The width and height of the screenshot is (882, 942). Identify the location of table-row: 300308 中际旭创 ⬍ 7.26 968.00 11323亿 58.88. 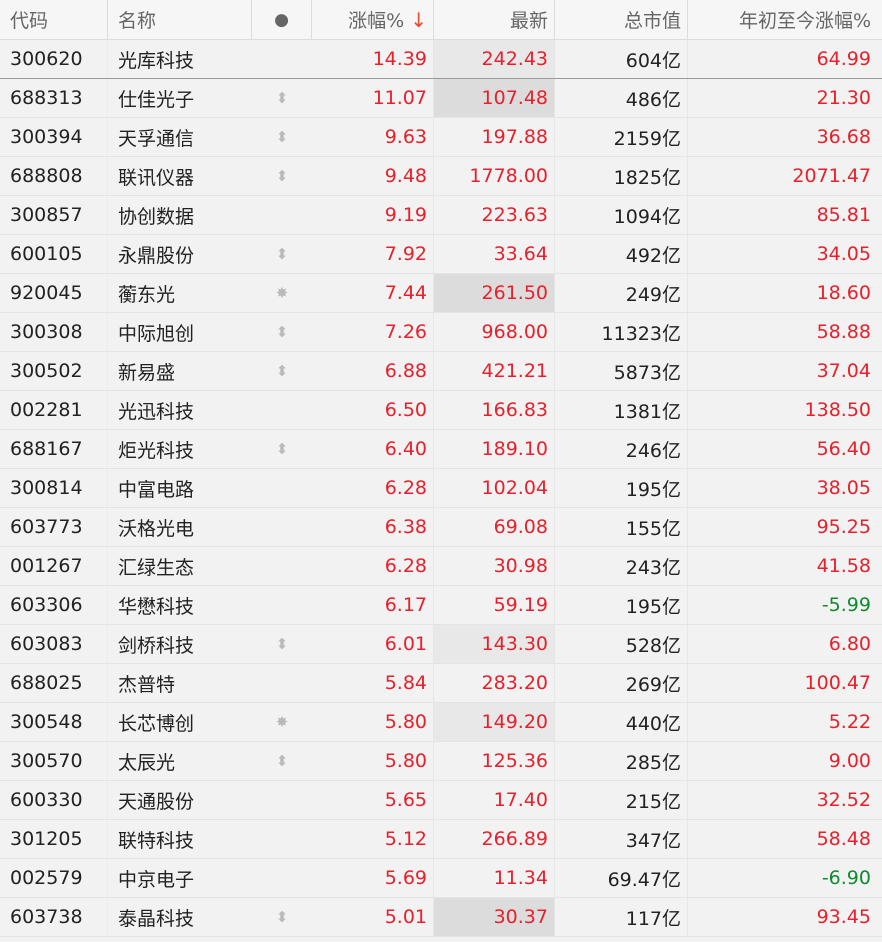
(441, 332).